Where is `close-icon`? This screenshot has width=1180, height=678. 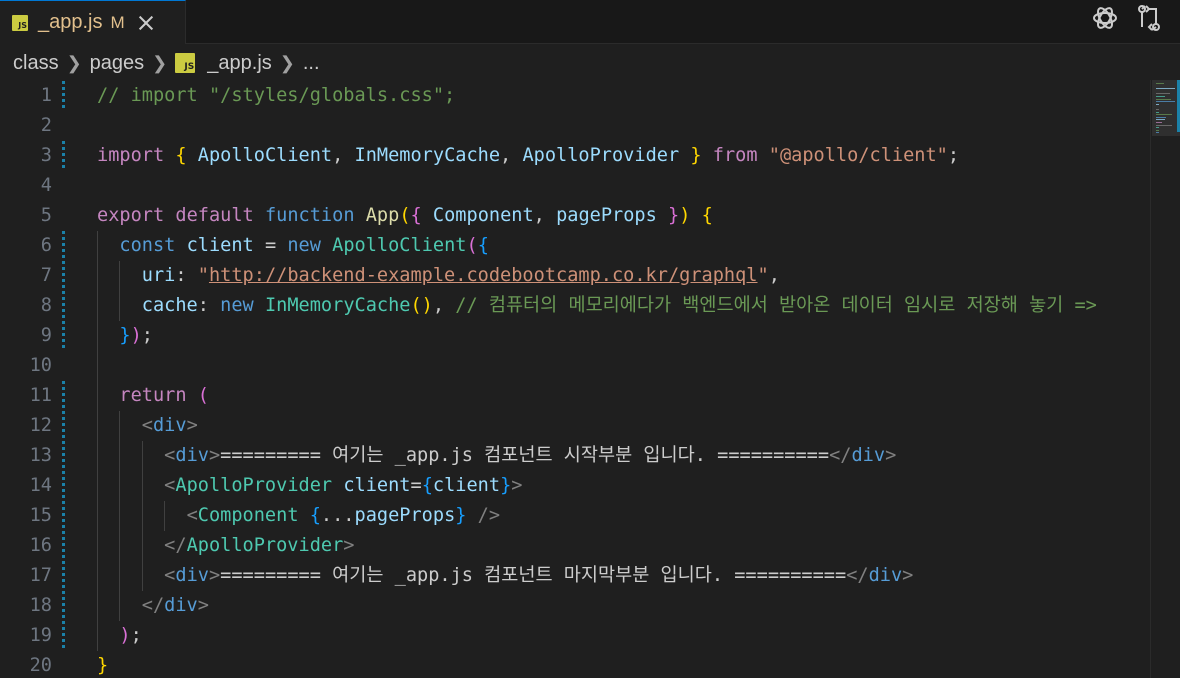 close-icon is located at coordinates (146, 23).